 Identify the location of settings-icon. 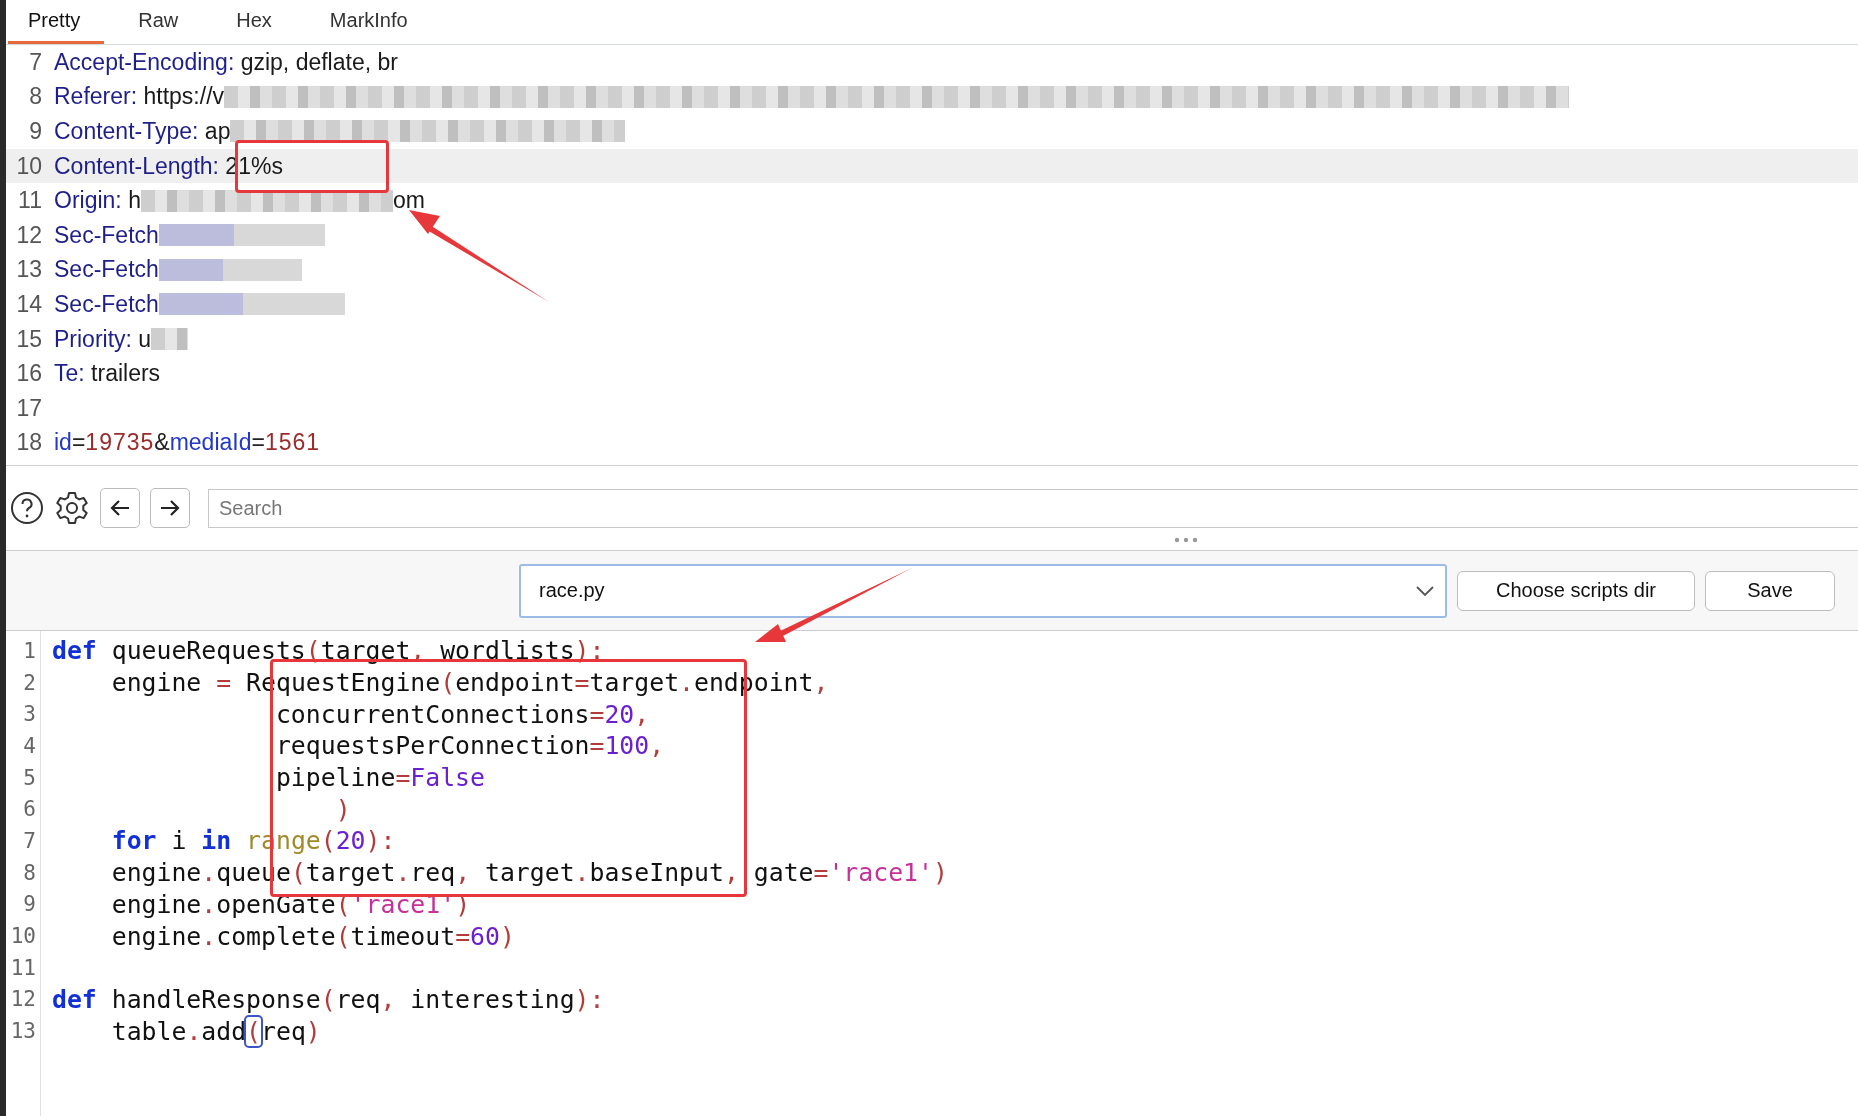
(72, 508).